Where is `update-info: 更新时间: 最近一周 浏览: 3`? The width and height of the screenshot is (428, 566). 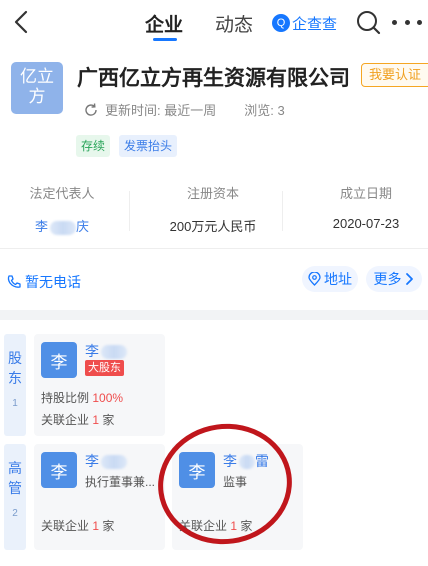 update-info: 更新时间: 最近一周 浏览: 3 is located at coordinates (184, 109).